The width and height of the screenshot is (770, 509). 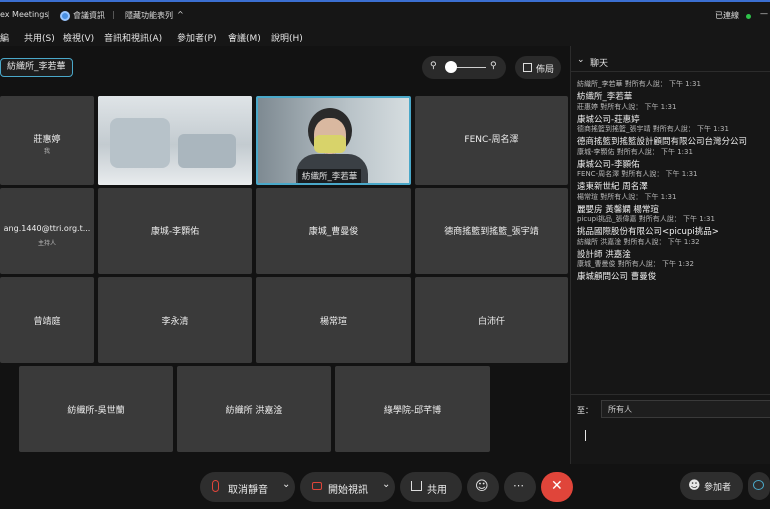 What do you see at coordinates (248, 490) in the screenshot?
I see `unmute-label: 取消靜音` at bounding box center [248, 490].